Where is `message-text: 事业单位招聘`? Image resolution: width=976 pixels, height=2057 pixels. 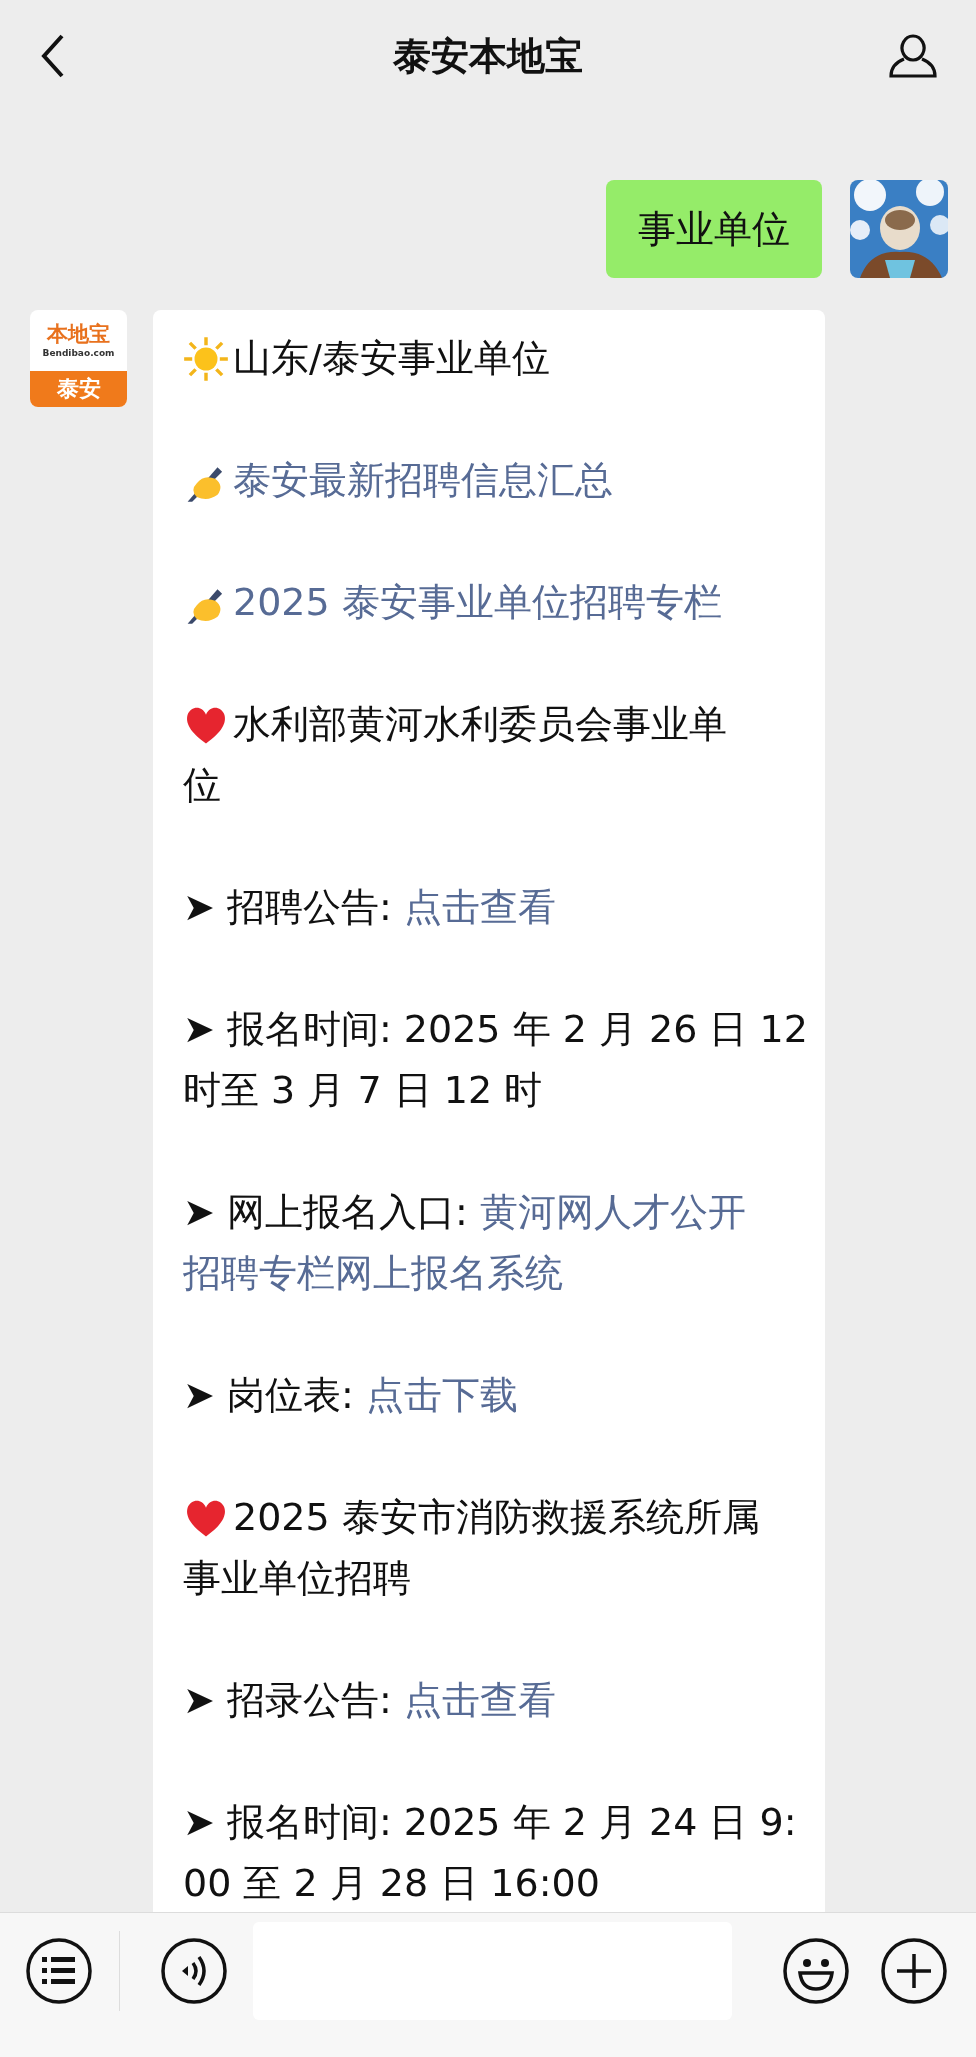 message-text: 事业单位招聘 is located at coordinates (297, 1578).